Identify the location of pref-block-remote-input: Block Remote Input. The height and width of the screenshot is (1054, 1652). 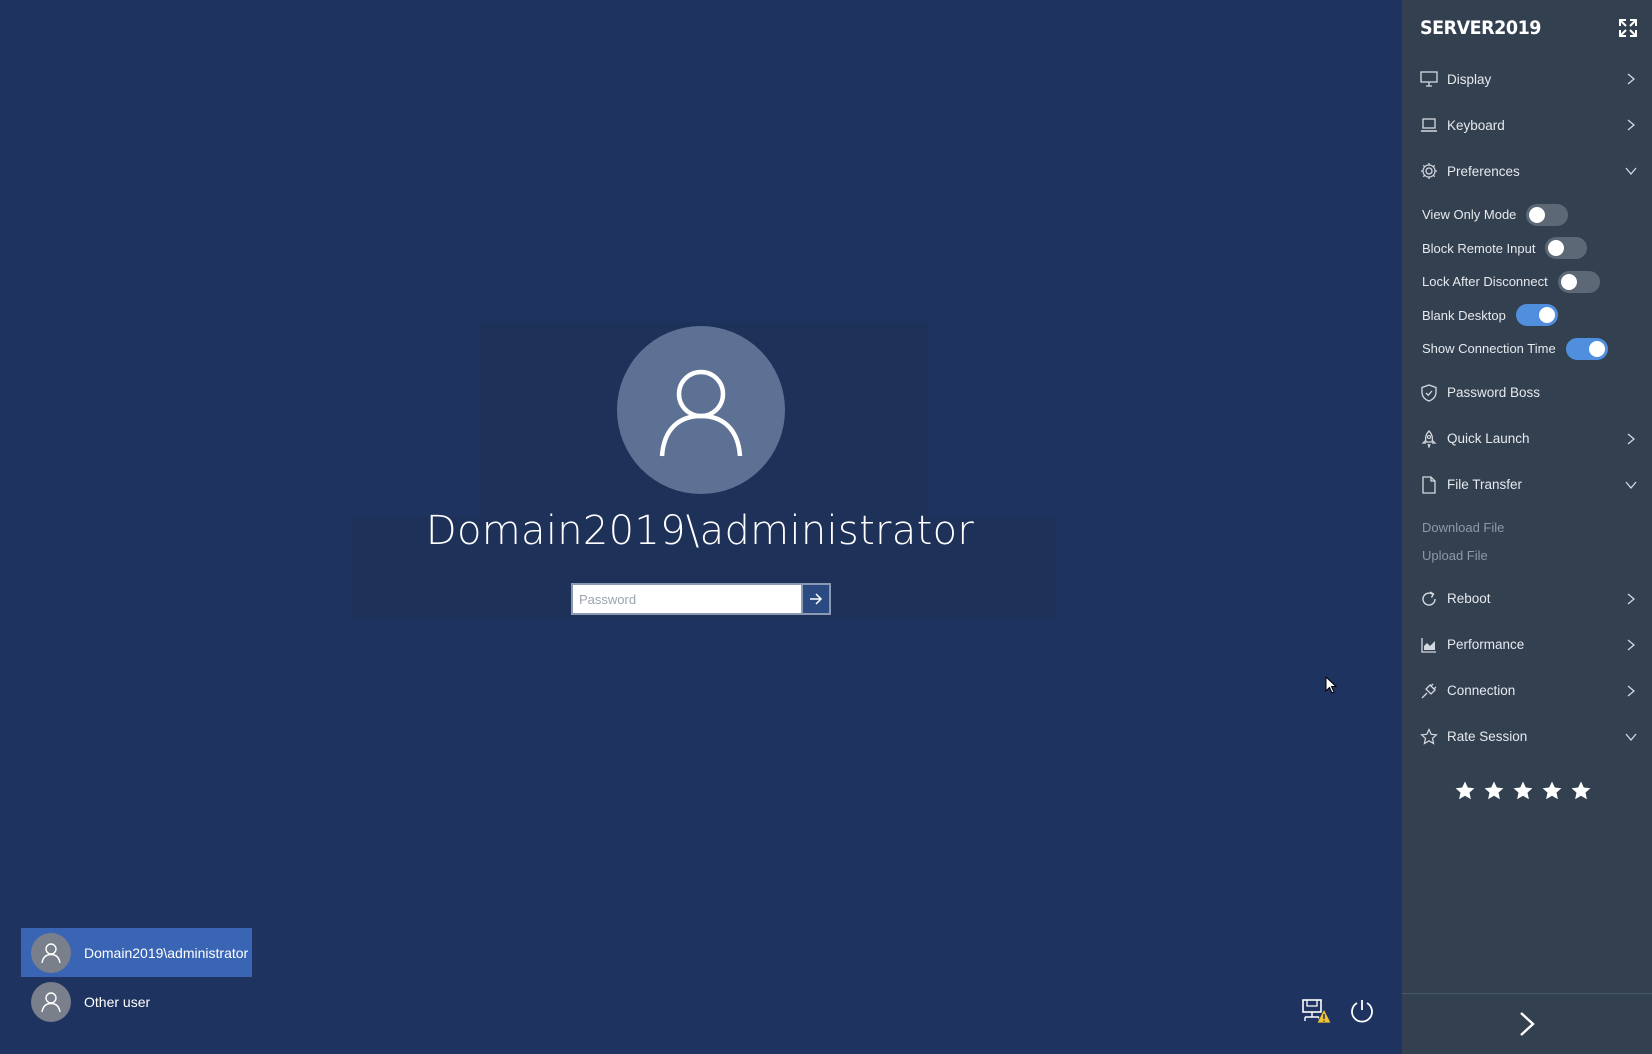
(1527, 249).